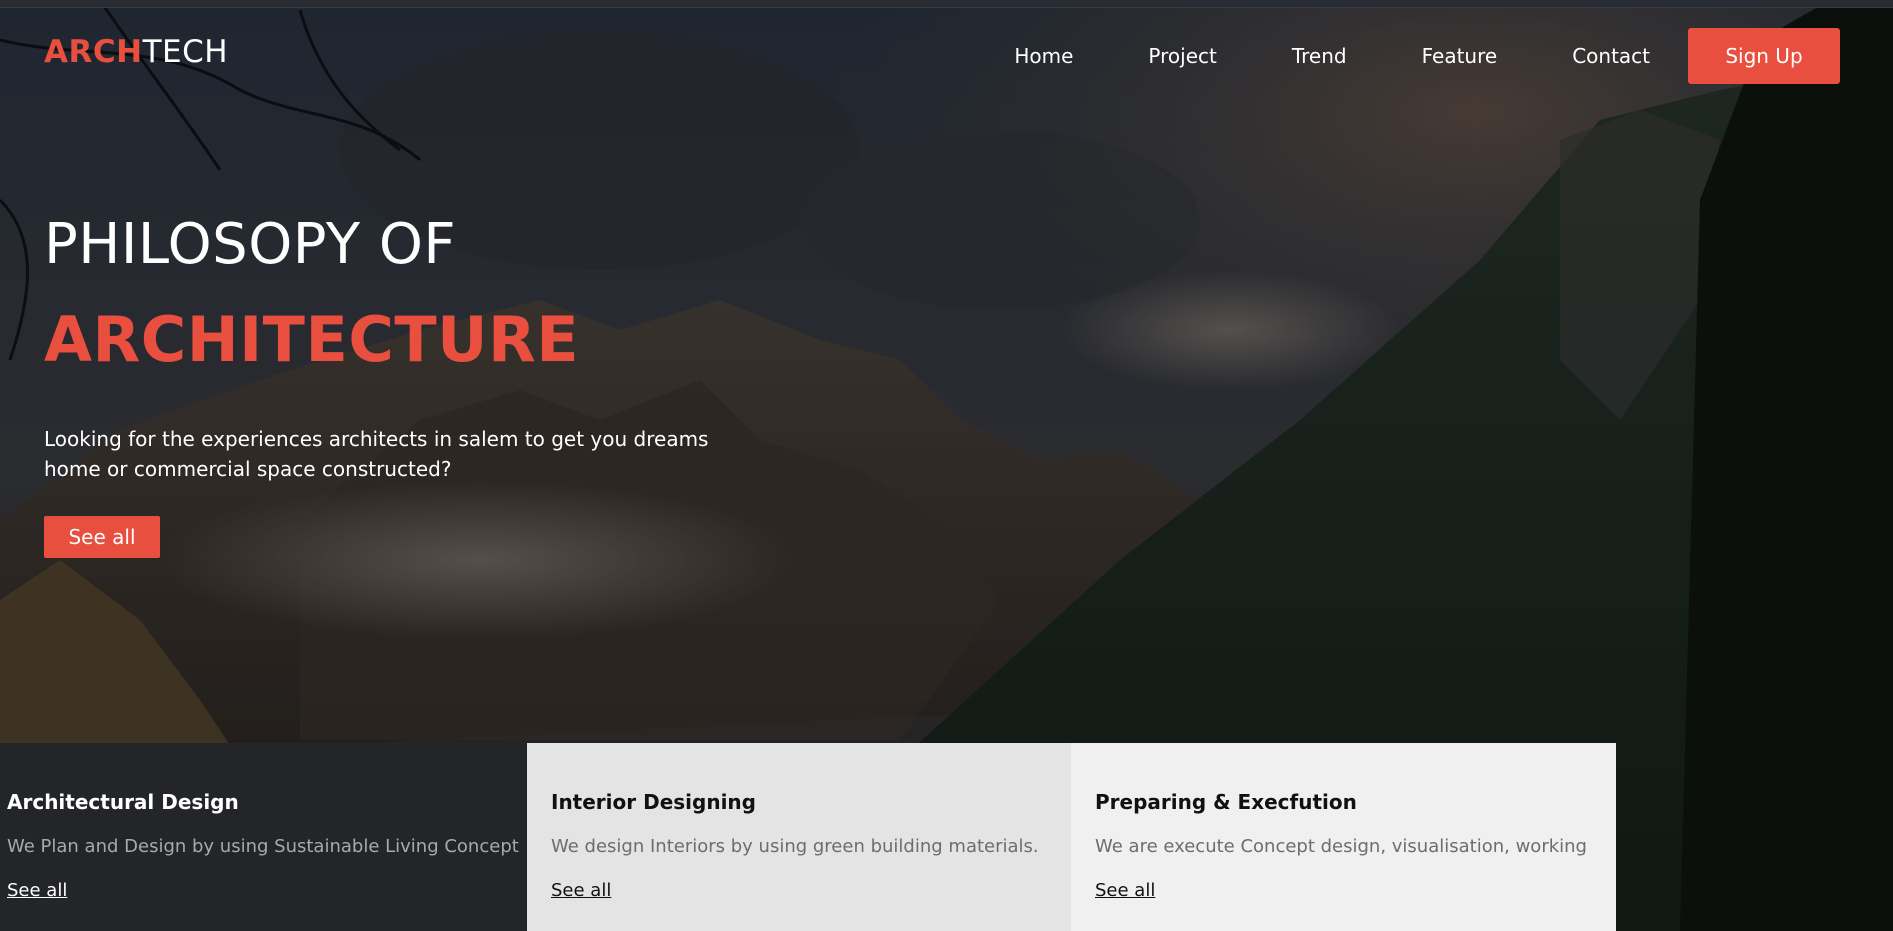 The image size is (1893, 931). I want to click on sign-up-button: Sign Up, so click(1764, 56).